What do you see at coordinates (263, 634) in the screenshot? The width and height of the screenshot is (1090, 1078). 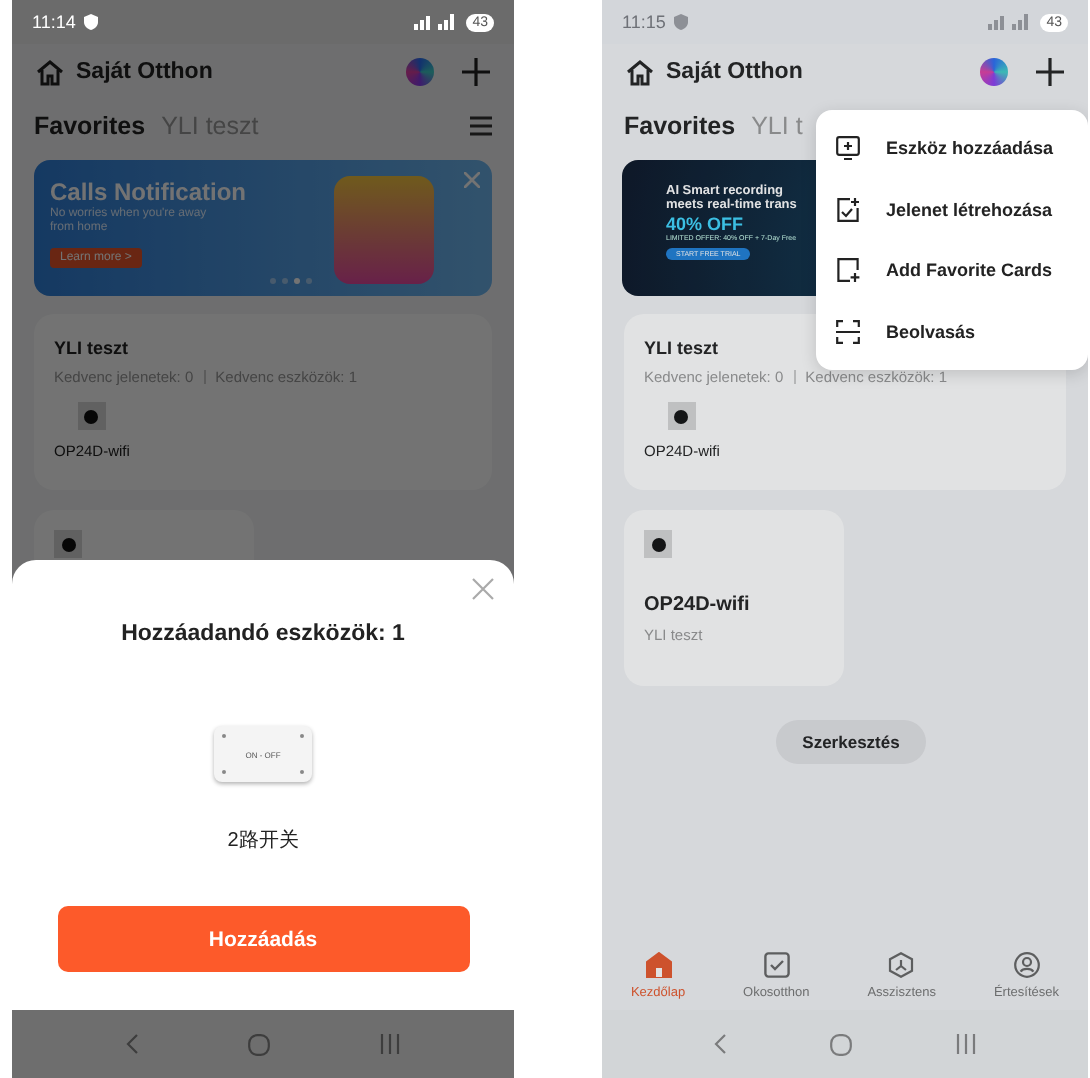 I see `sheet-title: Hozzáadandó eszközök: 1` at bounding box center [263, 634].